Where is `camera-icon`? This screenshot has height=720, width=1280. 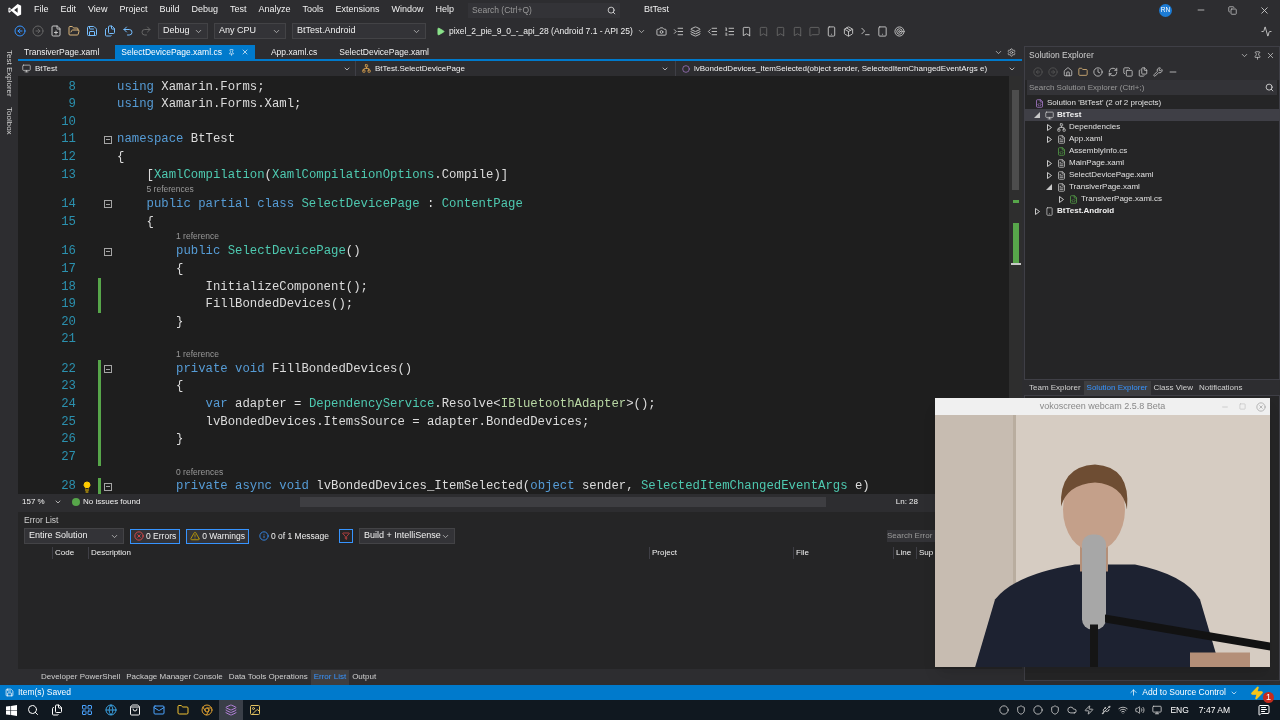 camera-icon is located at coordinates (661, 31).